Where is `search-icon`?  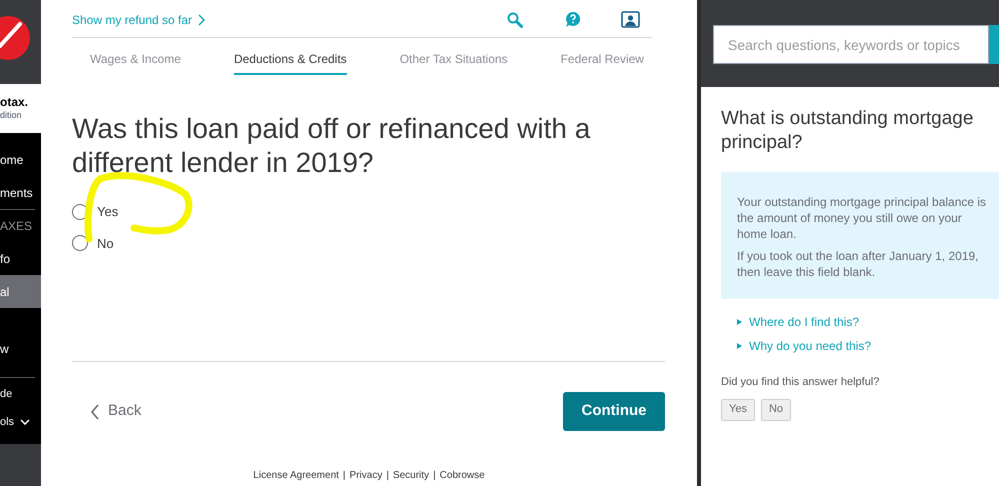
search-icon is located at coordinates (515, 20).